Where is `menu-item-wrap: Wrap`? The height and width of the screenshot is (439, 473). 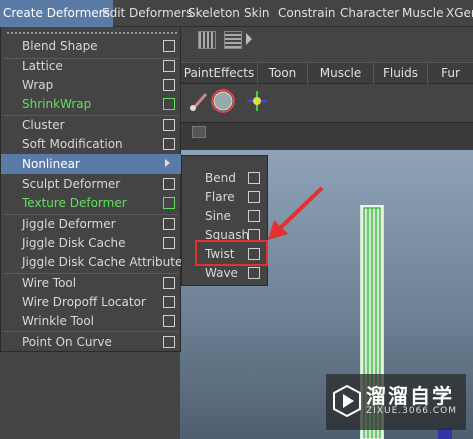 menu-item-wrap: Wrap is located at coordinates (91, 85).